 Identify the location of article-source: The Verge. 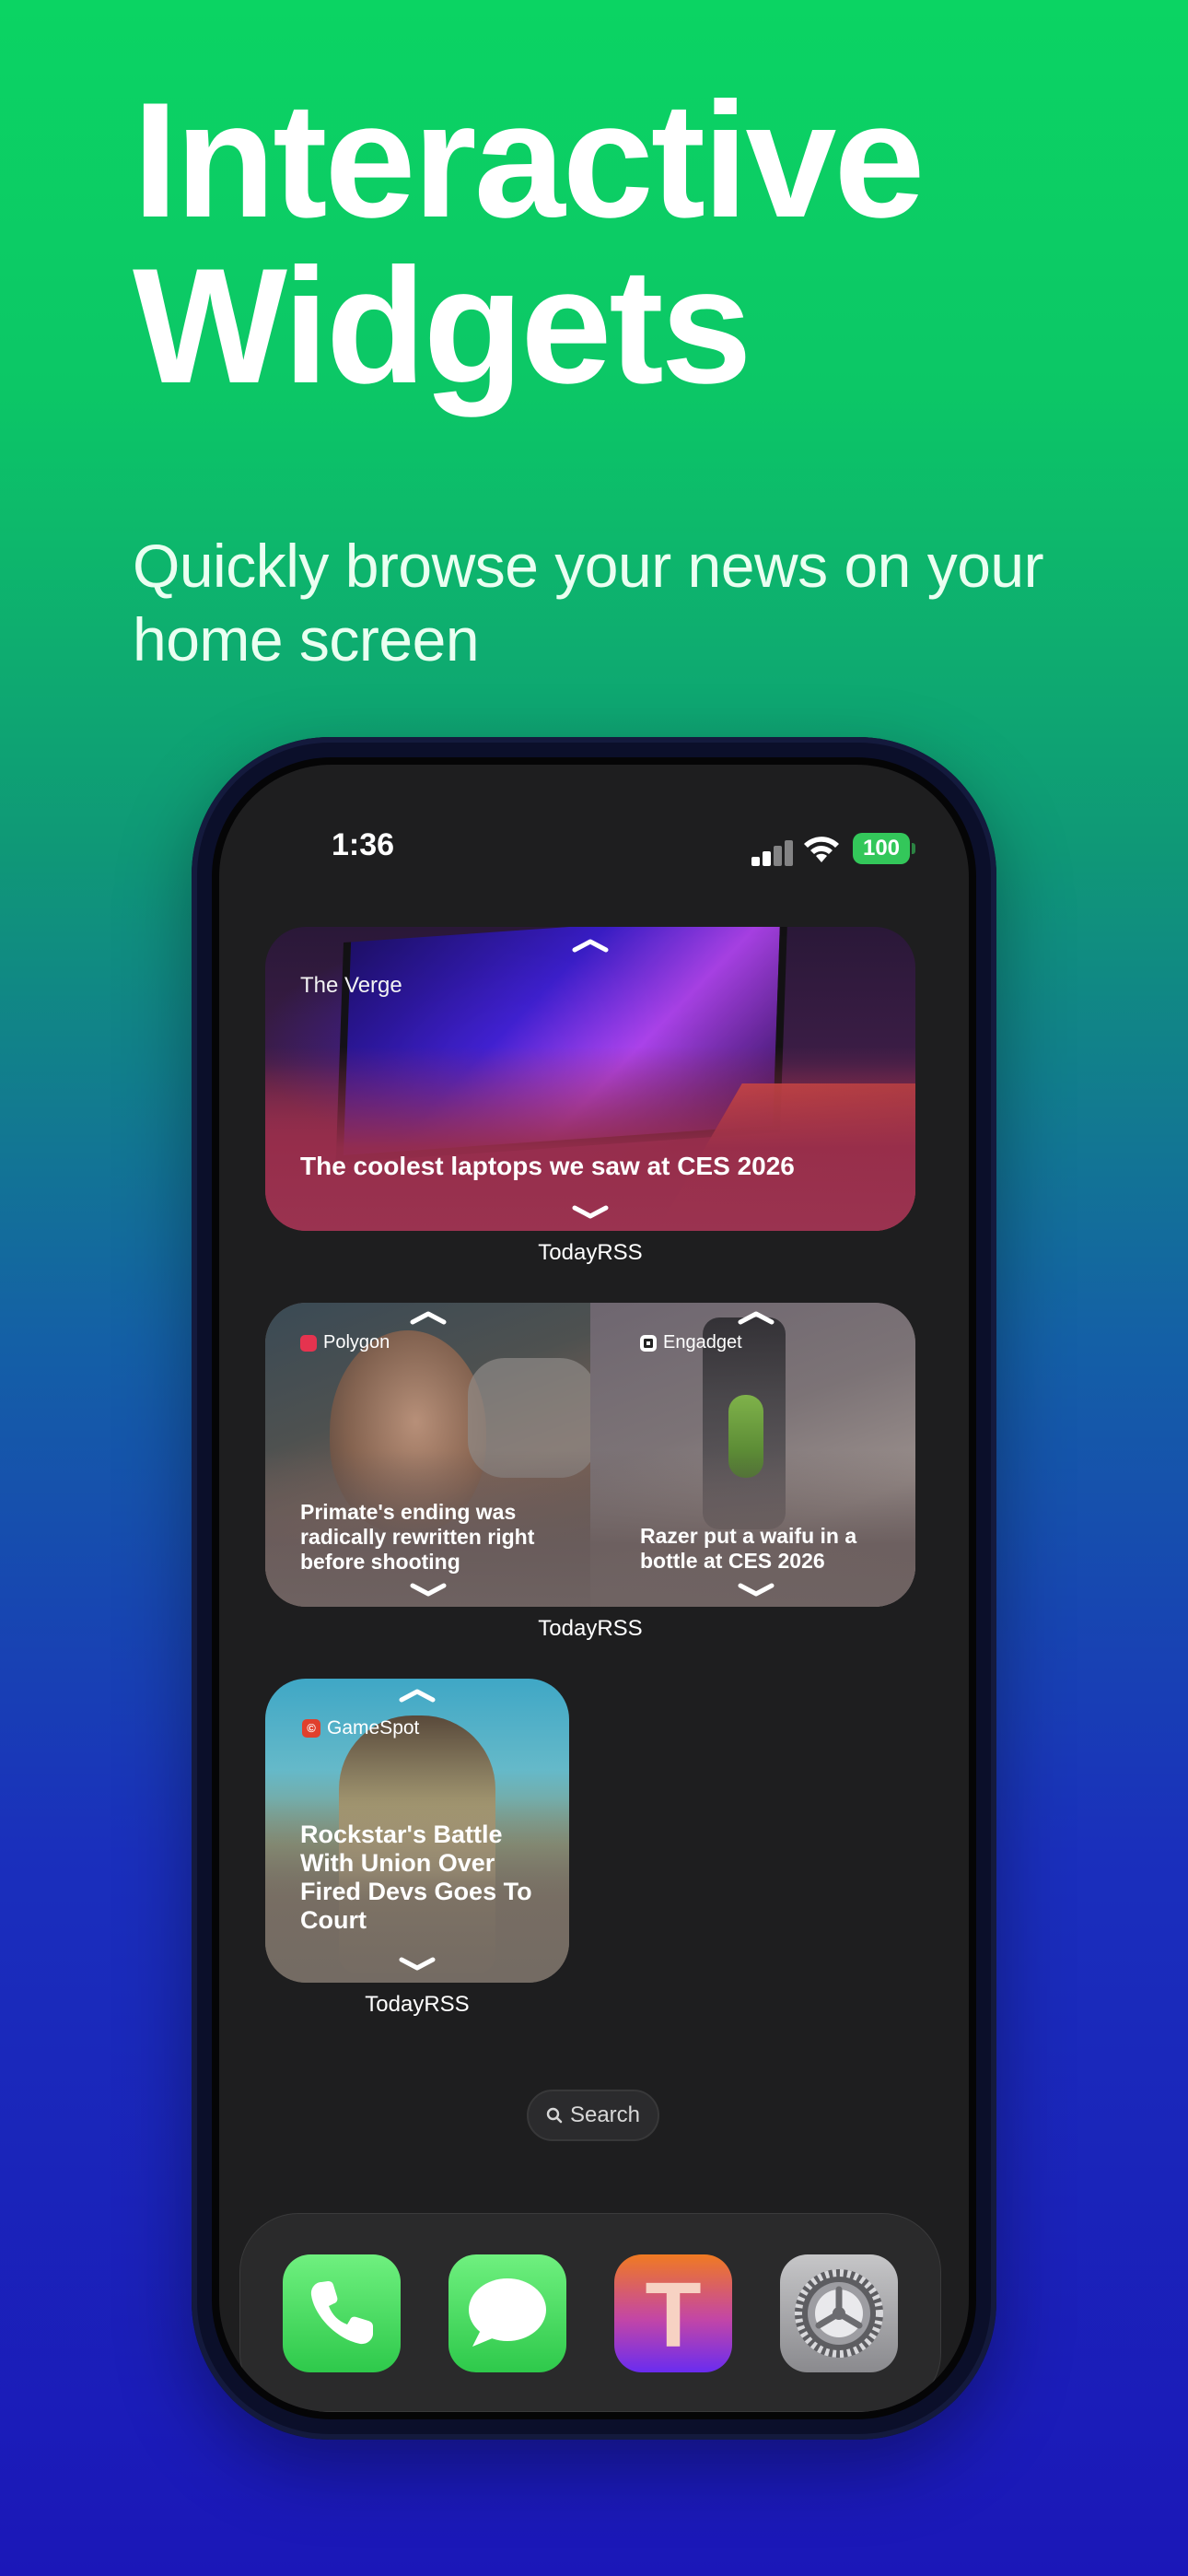
(351, 986).